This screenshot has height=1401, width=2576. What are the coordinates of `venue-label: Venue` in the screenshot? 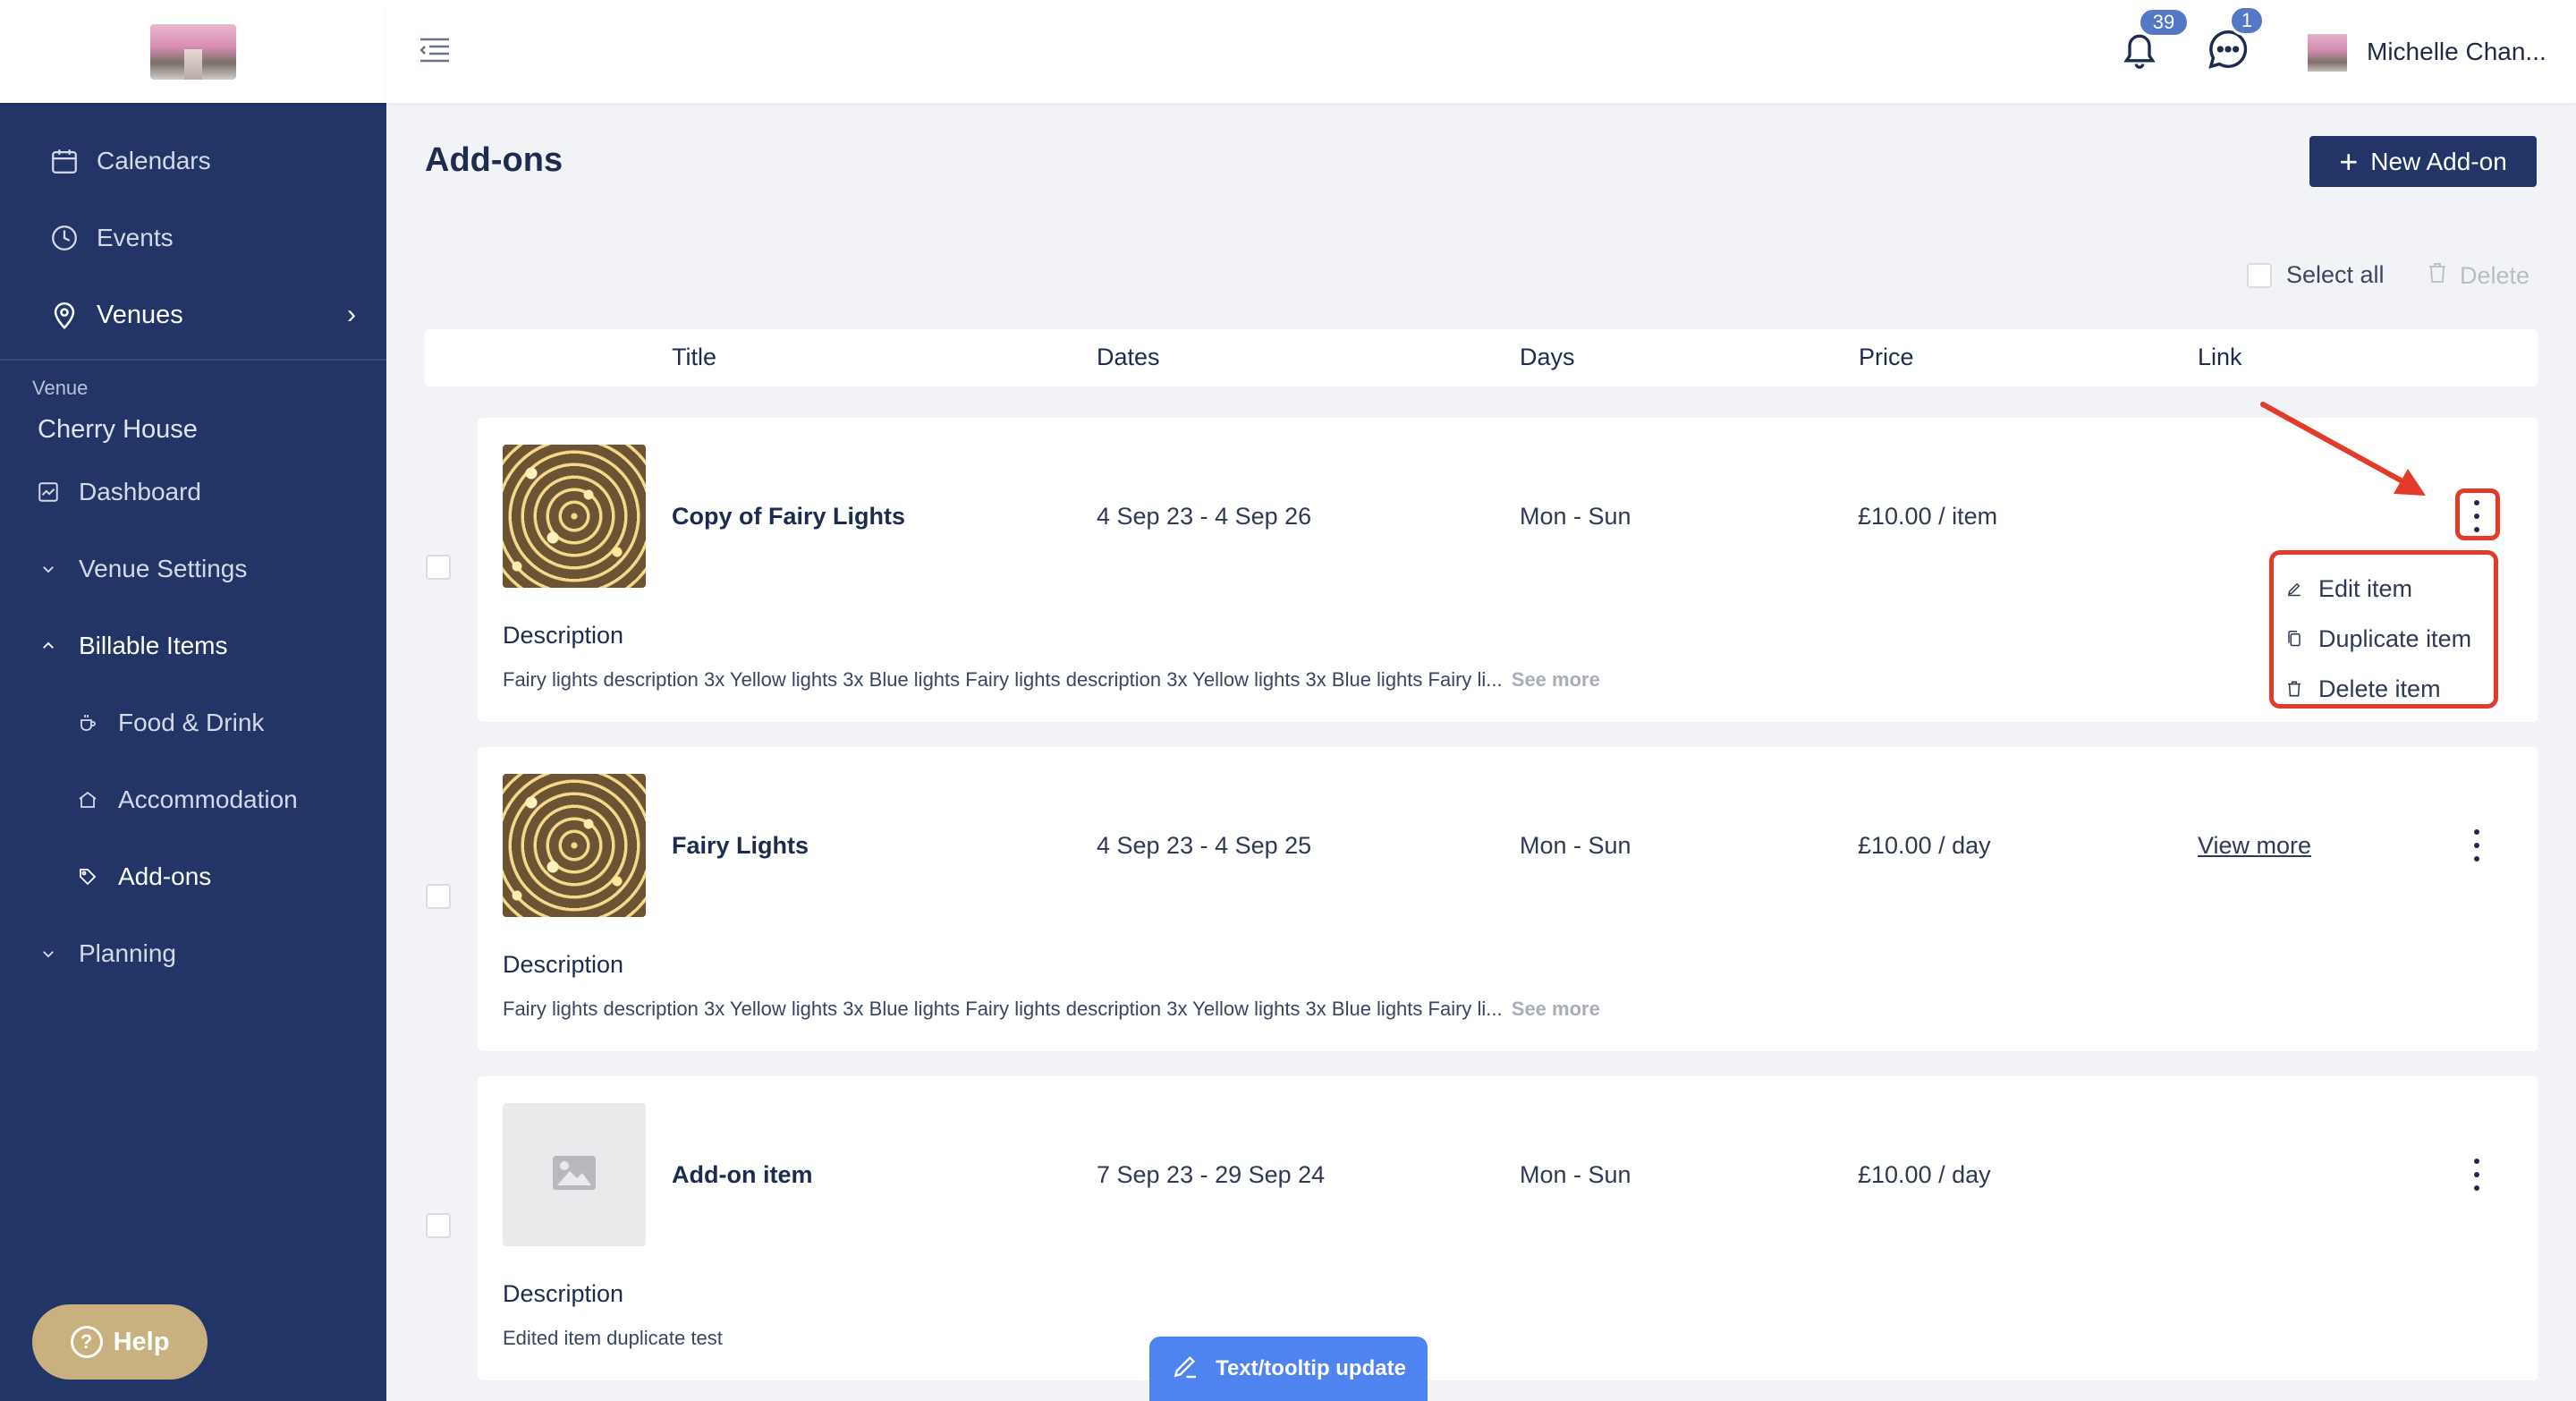 It's located at (60, 388).